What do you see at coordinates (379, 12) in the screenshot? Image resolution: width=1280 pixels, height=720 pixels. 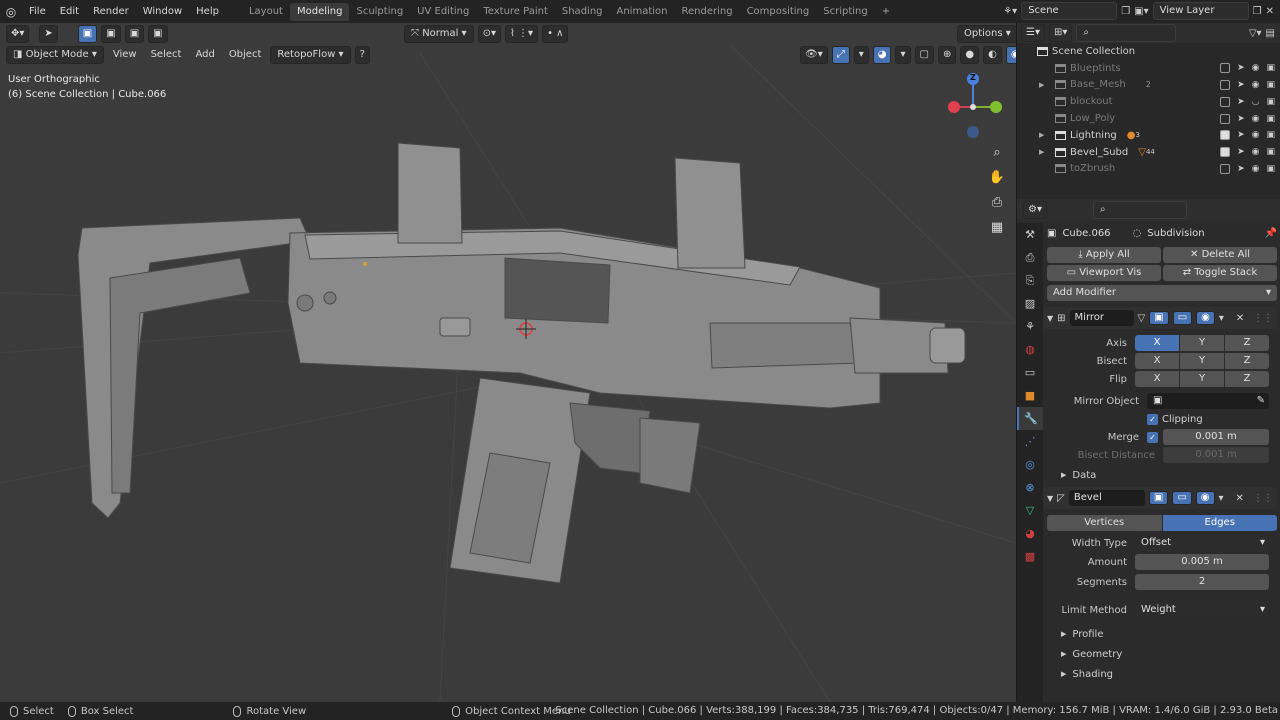 I see `tab-sculpting: Sculpting` at bounding box center [379, 12].